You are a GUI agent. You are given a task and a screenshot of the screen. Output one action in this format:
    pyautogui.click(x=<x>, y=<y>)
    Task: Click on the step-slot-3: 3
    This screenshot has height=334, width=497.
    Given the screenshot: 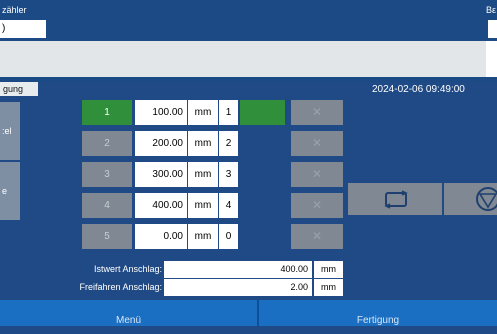 What is the action you would take?
    pyautogui.click(x=228, y=174)
    